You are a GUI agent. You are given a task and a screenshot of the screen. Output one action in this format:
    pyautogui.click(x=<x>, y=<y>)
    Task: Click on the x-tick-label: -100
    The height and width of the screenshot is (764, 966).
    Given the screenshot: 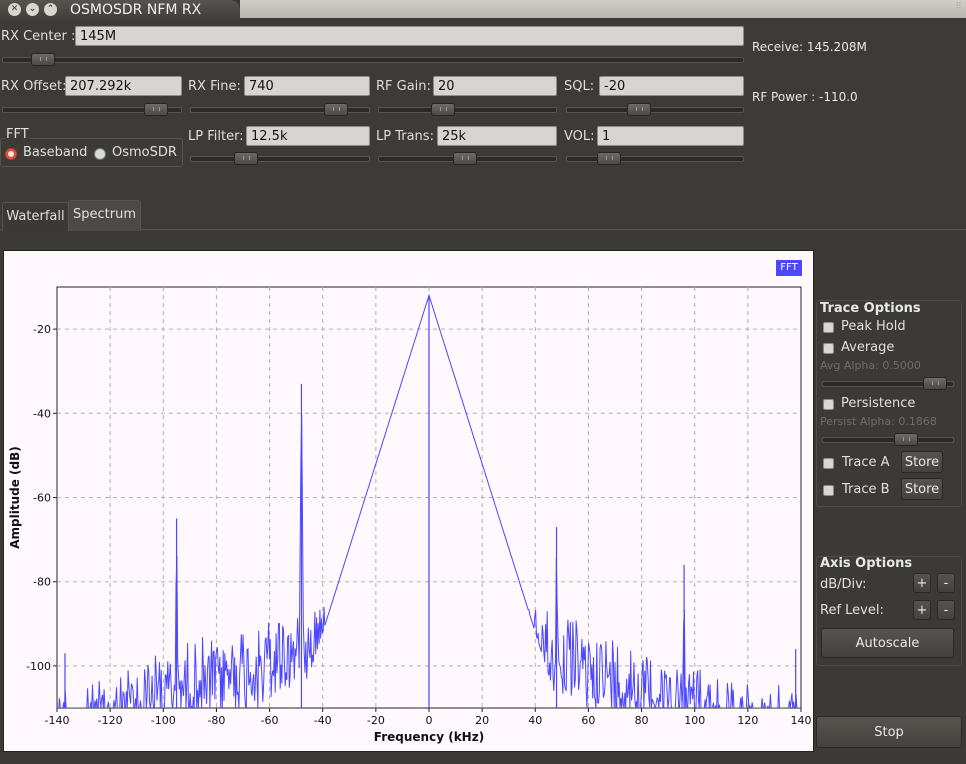 What is the action you would take?
    pyautogui.click(x=163, y=720)
    